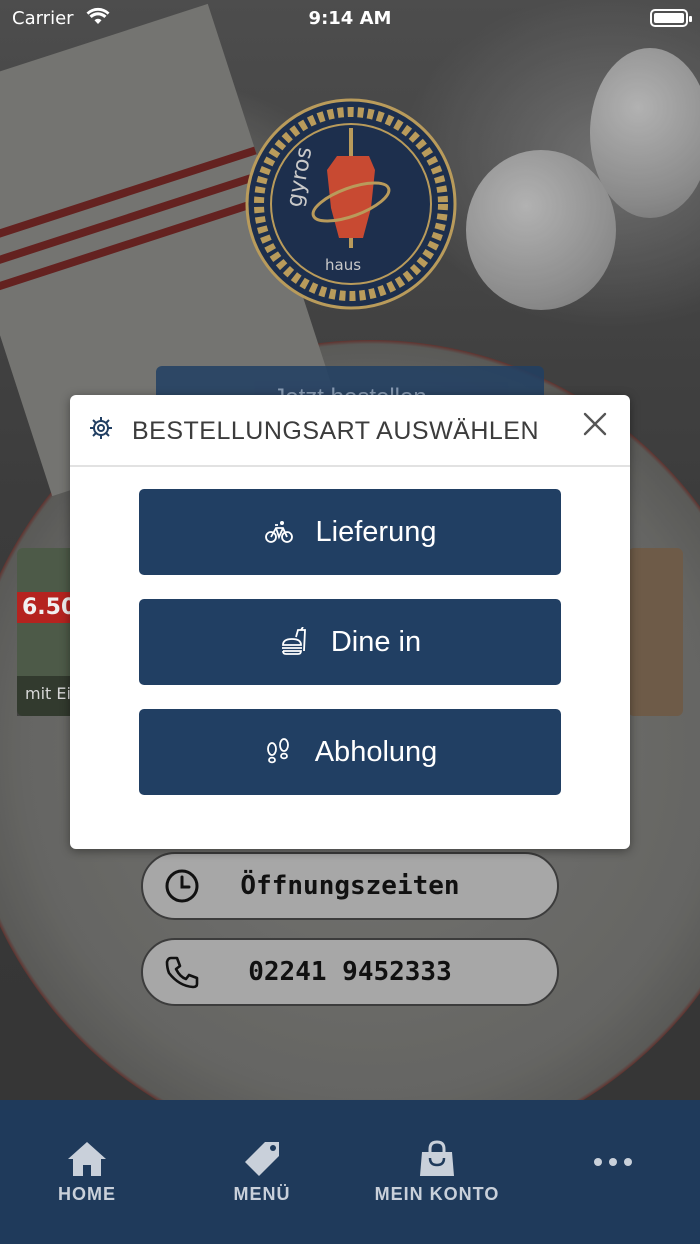 The image size is (700, 1244). Describe the element at coordinates (376, 641) in the screenshot. I see `dine-in-label: Dine in` at that location.